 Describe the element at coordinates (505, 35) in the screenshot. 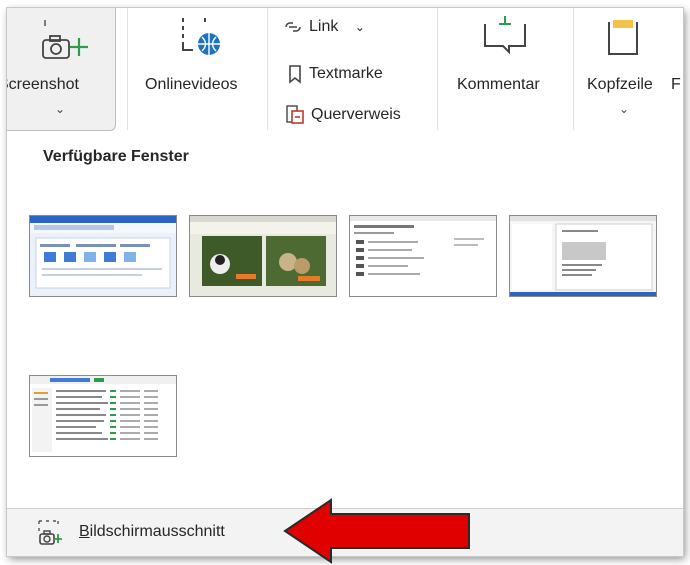

I see `comment-icon` at that location.